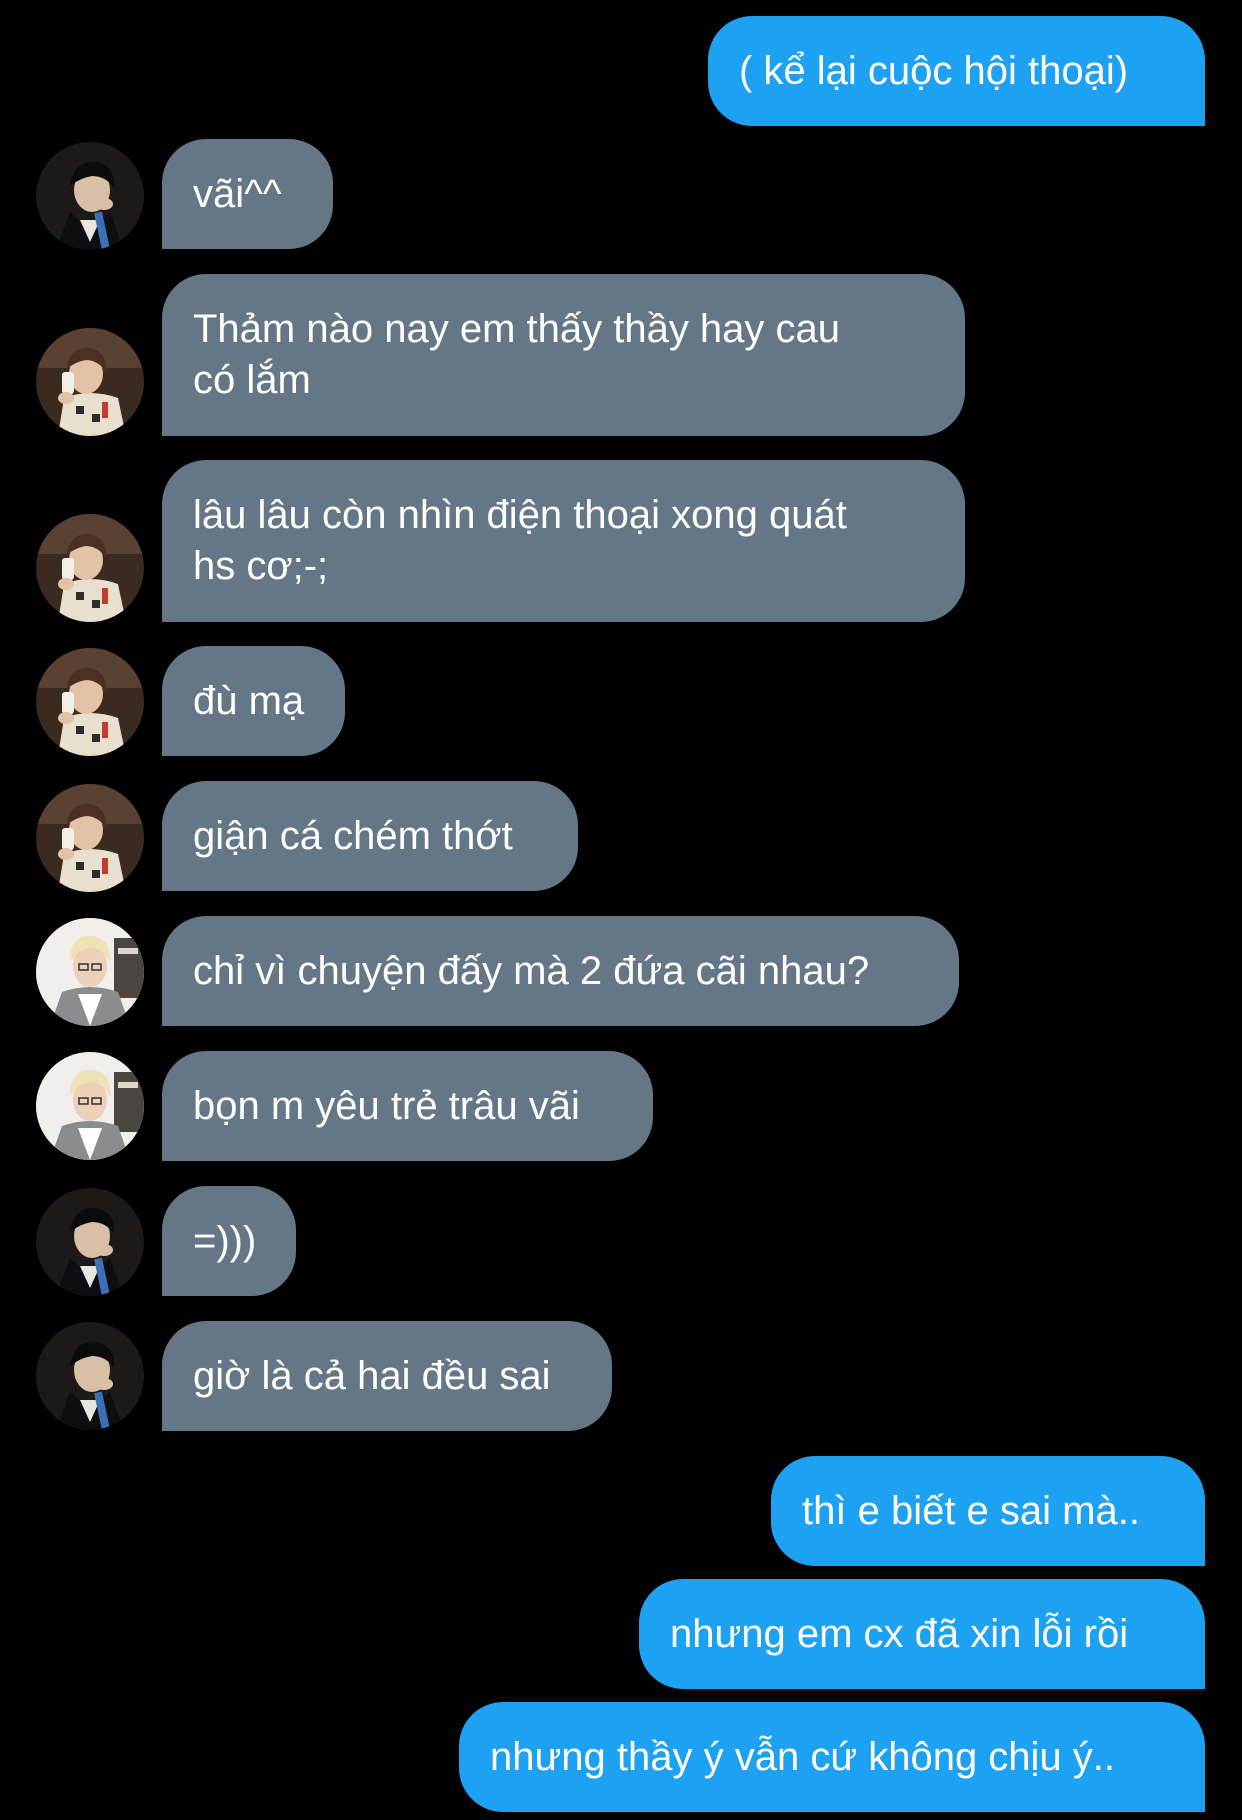 The image size is (1242, 1820). I want to click on received-message-bubble: đù mạ, so click(253, 701).